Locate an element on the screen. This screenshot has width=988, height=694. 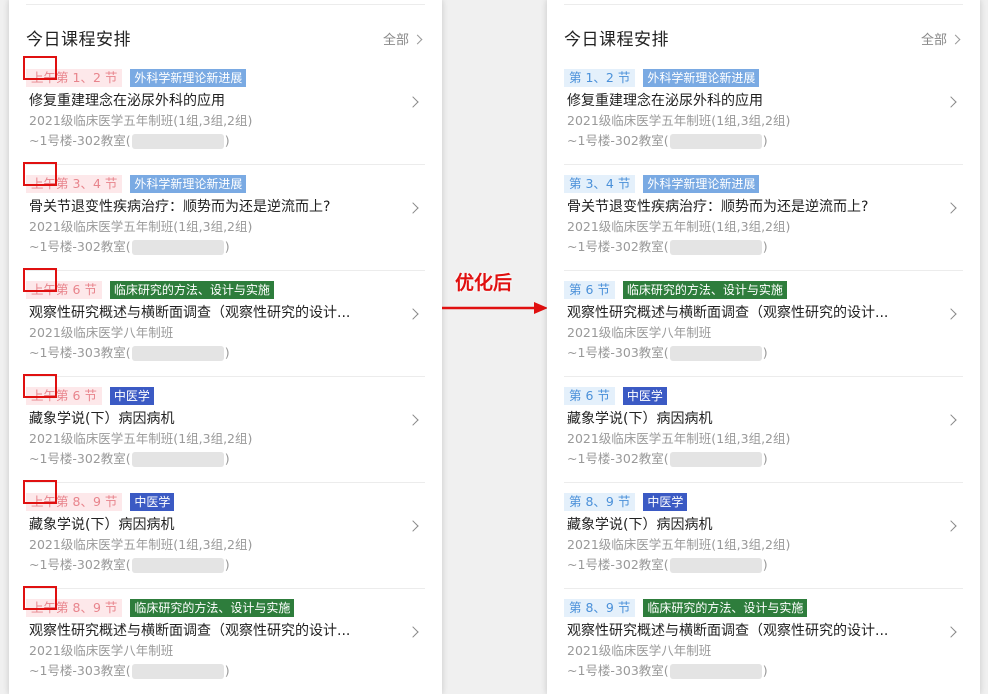
course-name: 修复重建理念在泌尿外科的应用 is located at coordinates (127, 101).